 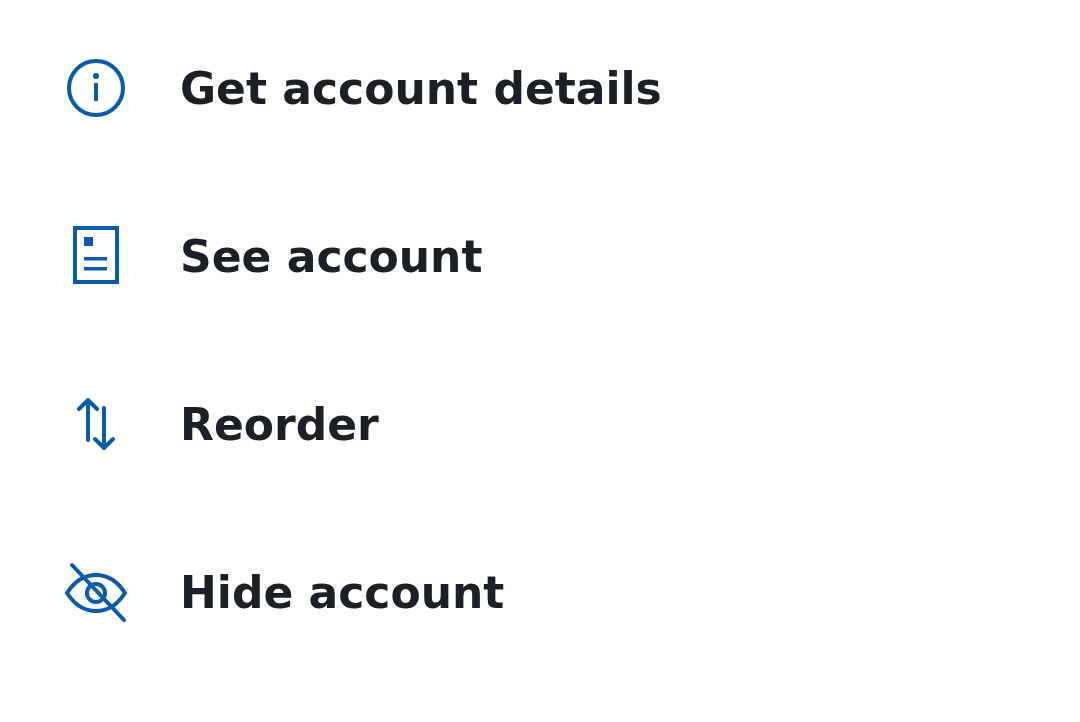 I want to click on menu-item-label: Get account details, so click(x=421, y=88).